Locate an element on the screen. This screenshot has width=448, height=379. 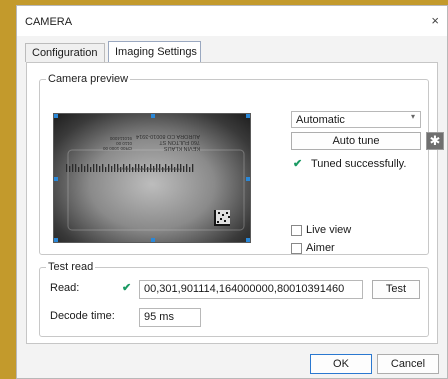
gear-icon: ✱ is located at coordinates (435, 140).